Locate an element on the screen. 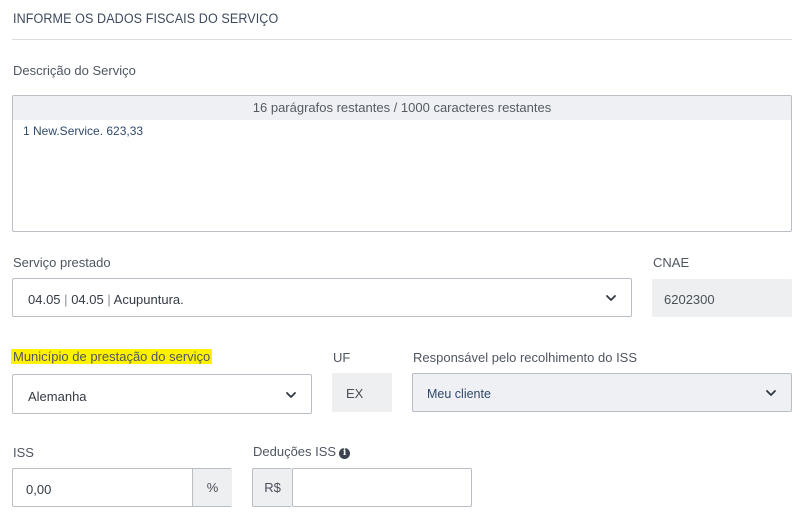 The height and width of the screenshot is (518, 802). section-title: INFORME OS DADOS FISCAIS DO SERVIÇO is located at coordinates (146, 18).